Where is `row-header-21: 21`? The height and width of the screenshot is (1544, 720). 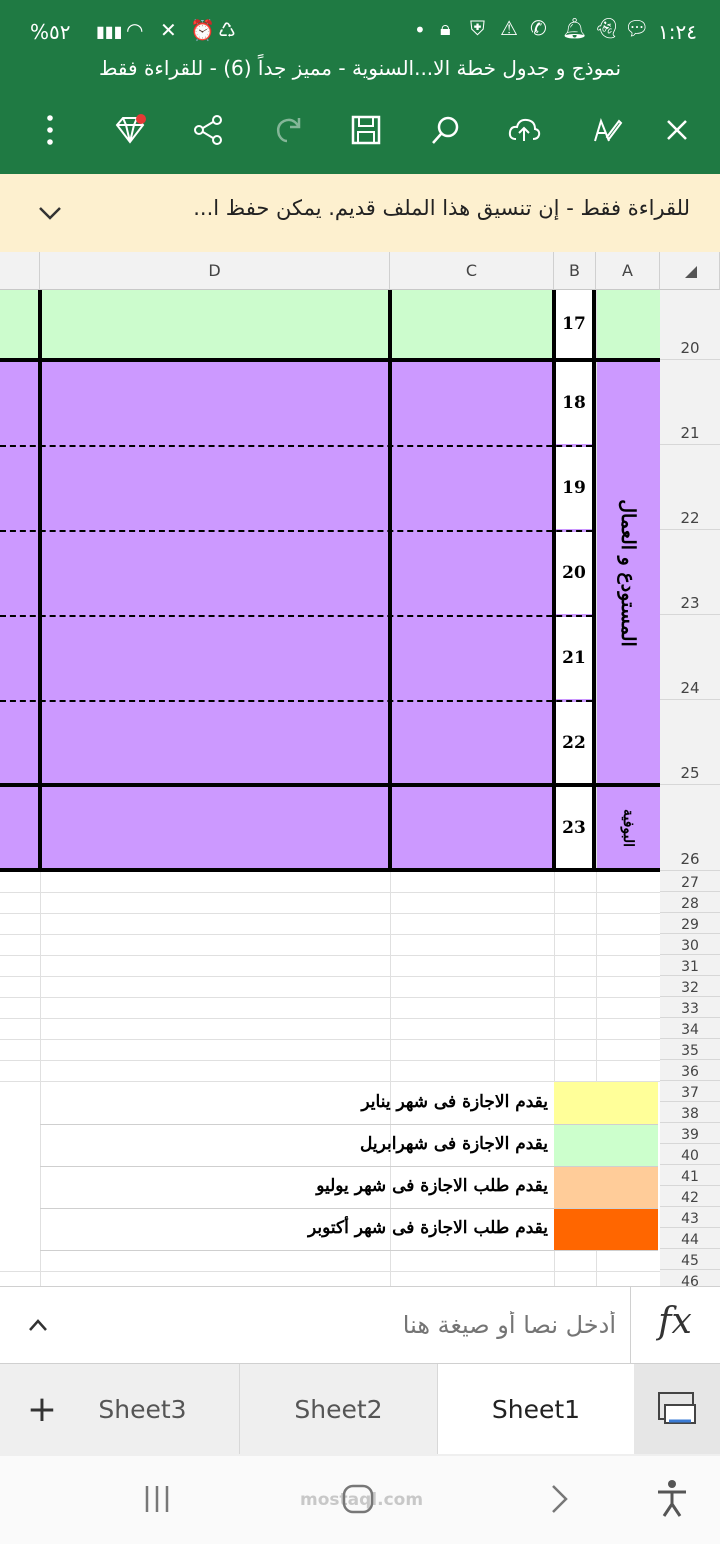
row-header-21: 21 is located at coordinates (690, 402).